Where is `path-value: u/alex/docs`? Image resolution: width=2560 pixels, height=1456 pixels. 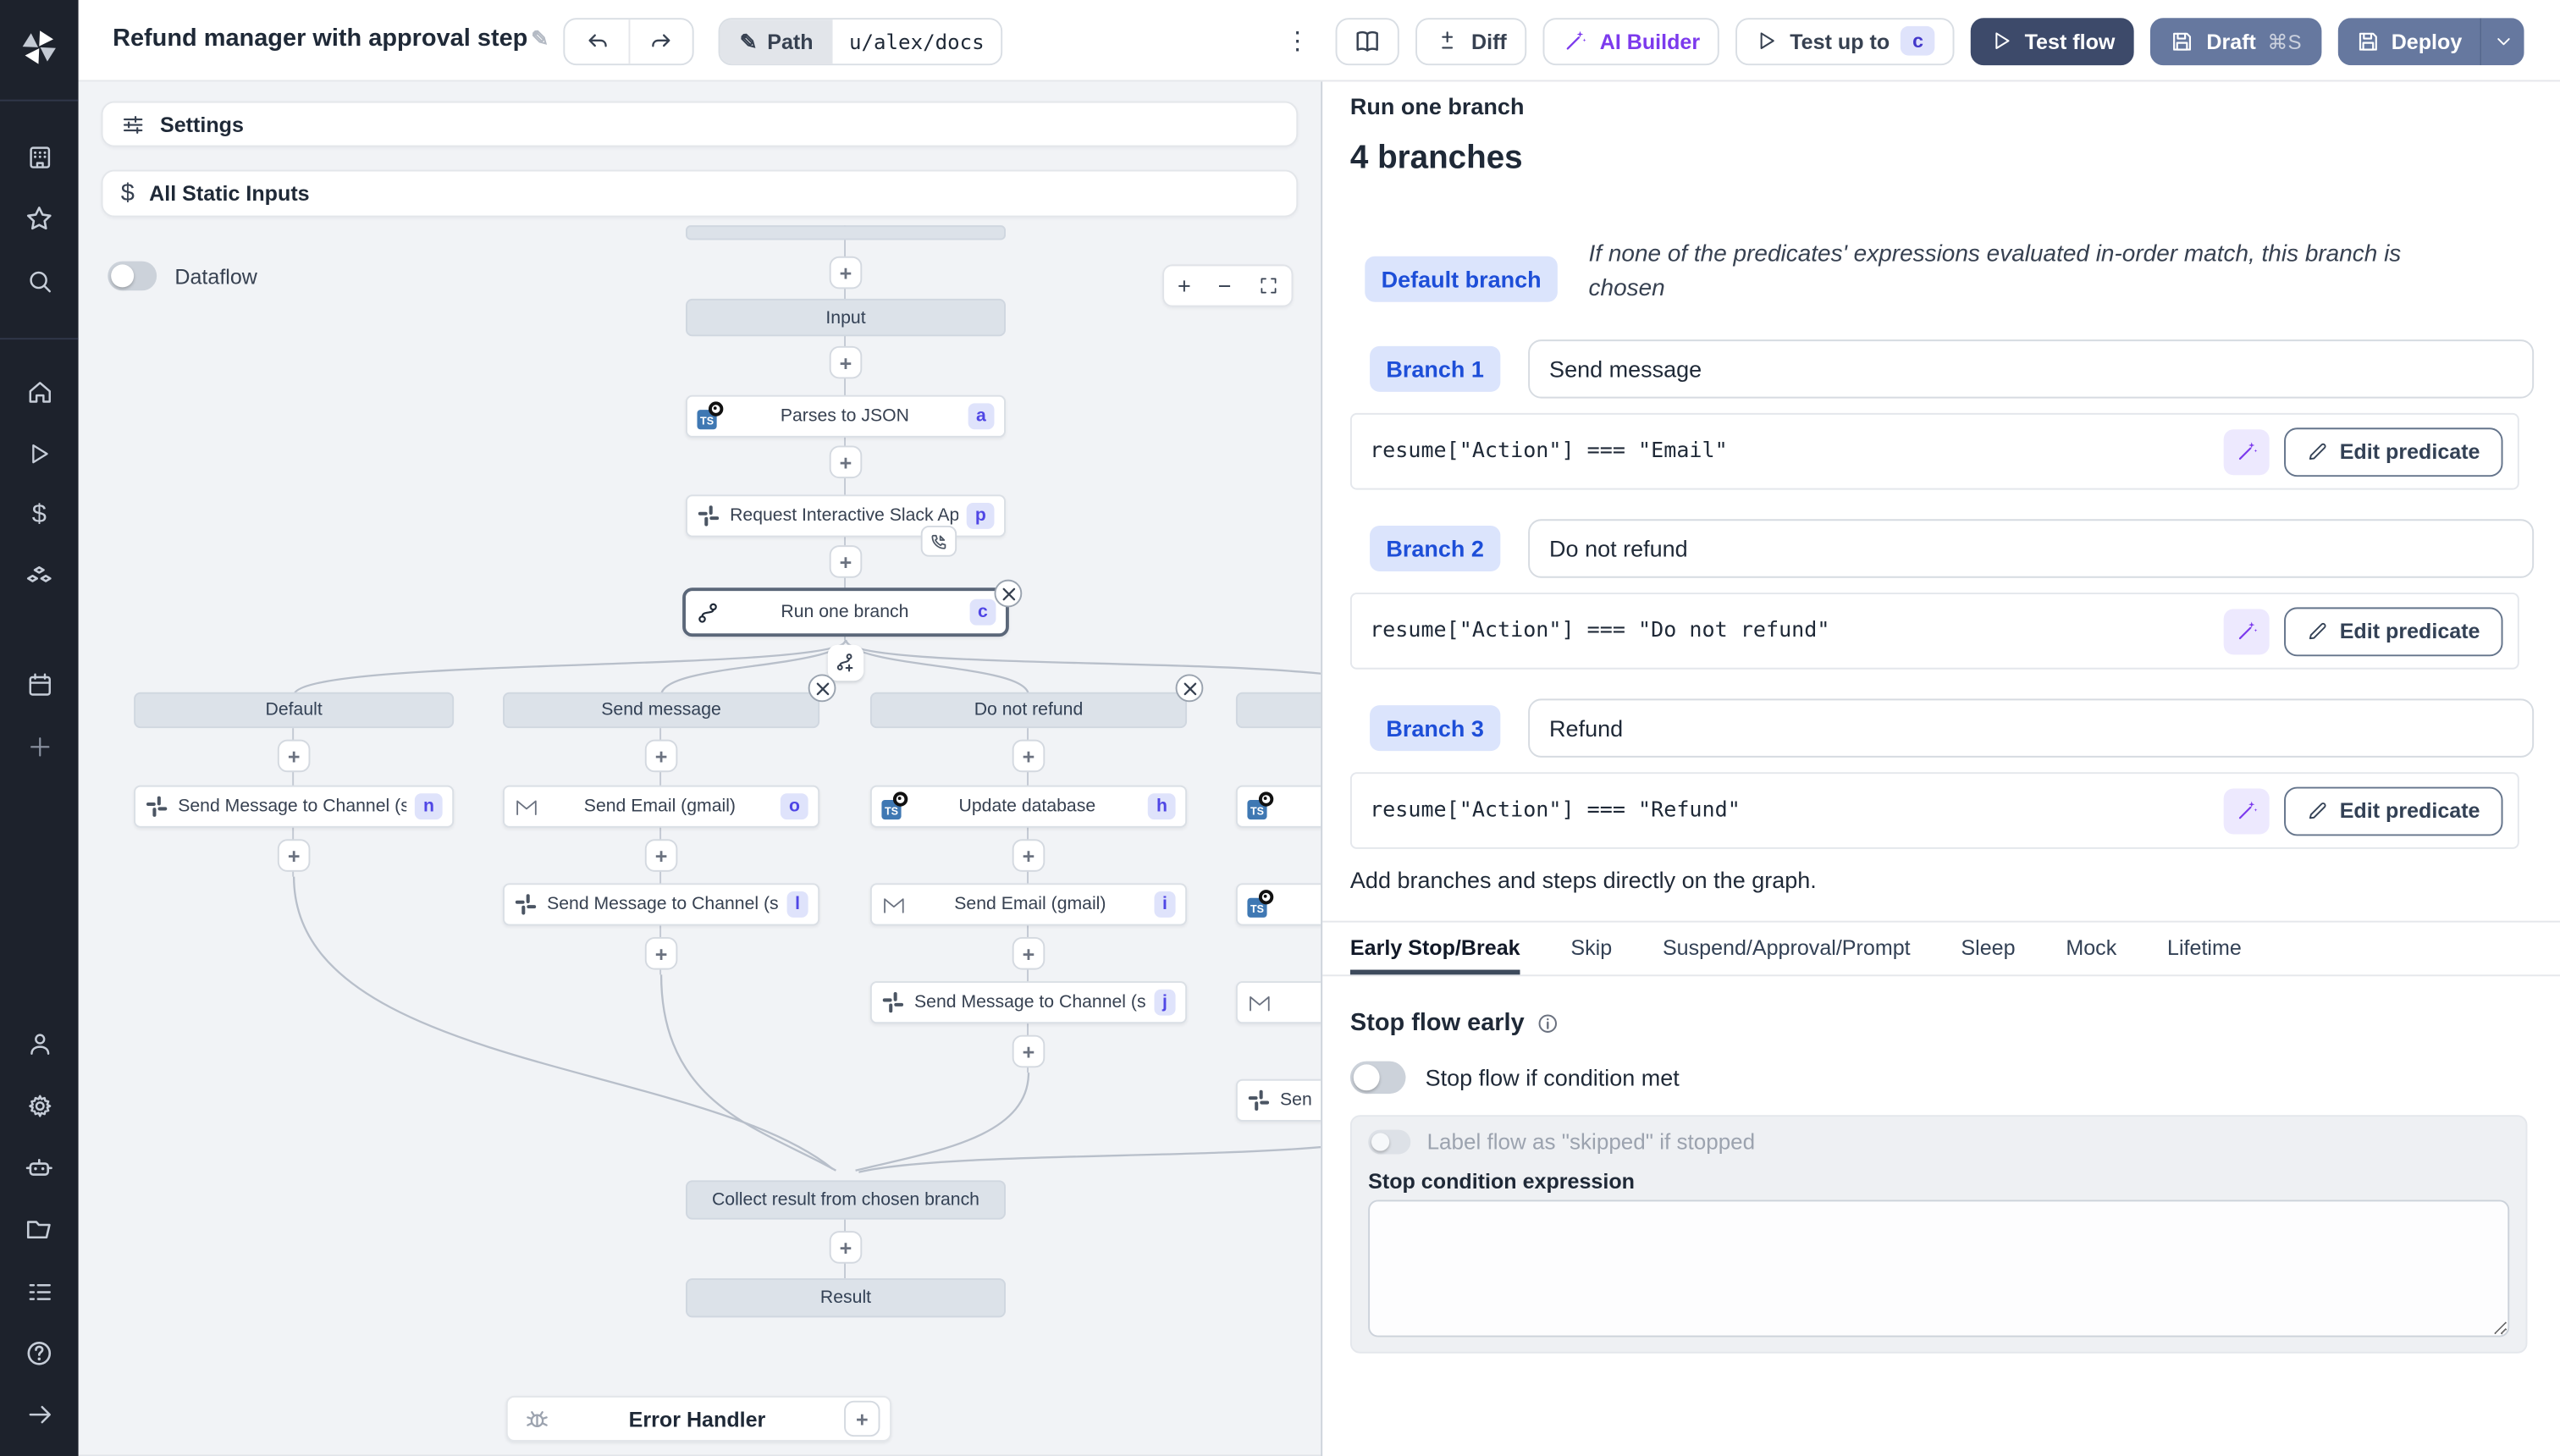 path-value: u/alex/docs is located at coordinates (916, 41).